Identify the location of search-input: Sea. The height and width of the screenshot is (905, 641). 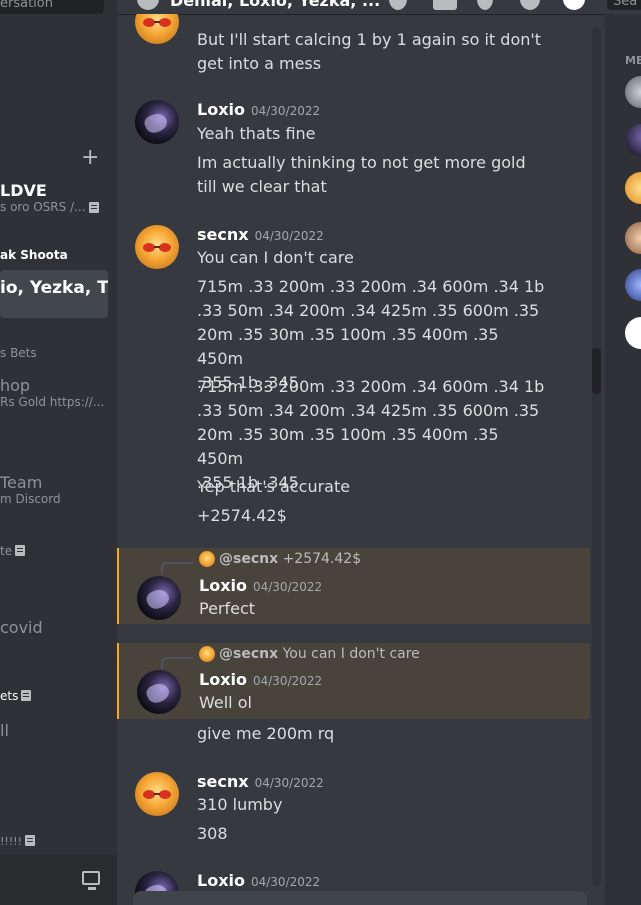
(624, 5).